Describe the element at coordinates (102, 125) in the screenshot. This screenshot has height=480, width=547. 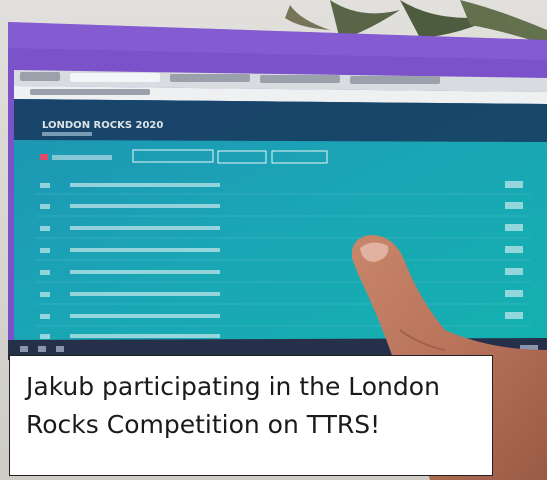
I see `screen-heading: LONDON ROCKS 2020` at that location.